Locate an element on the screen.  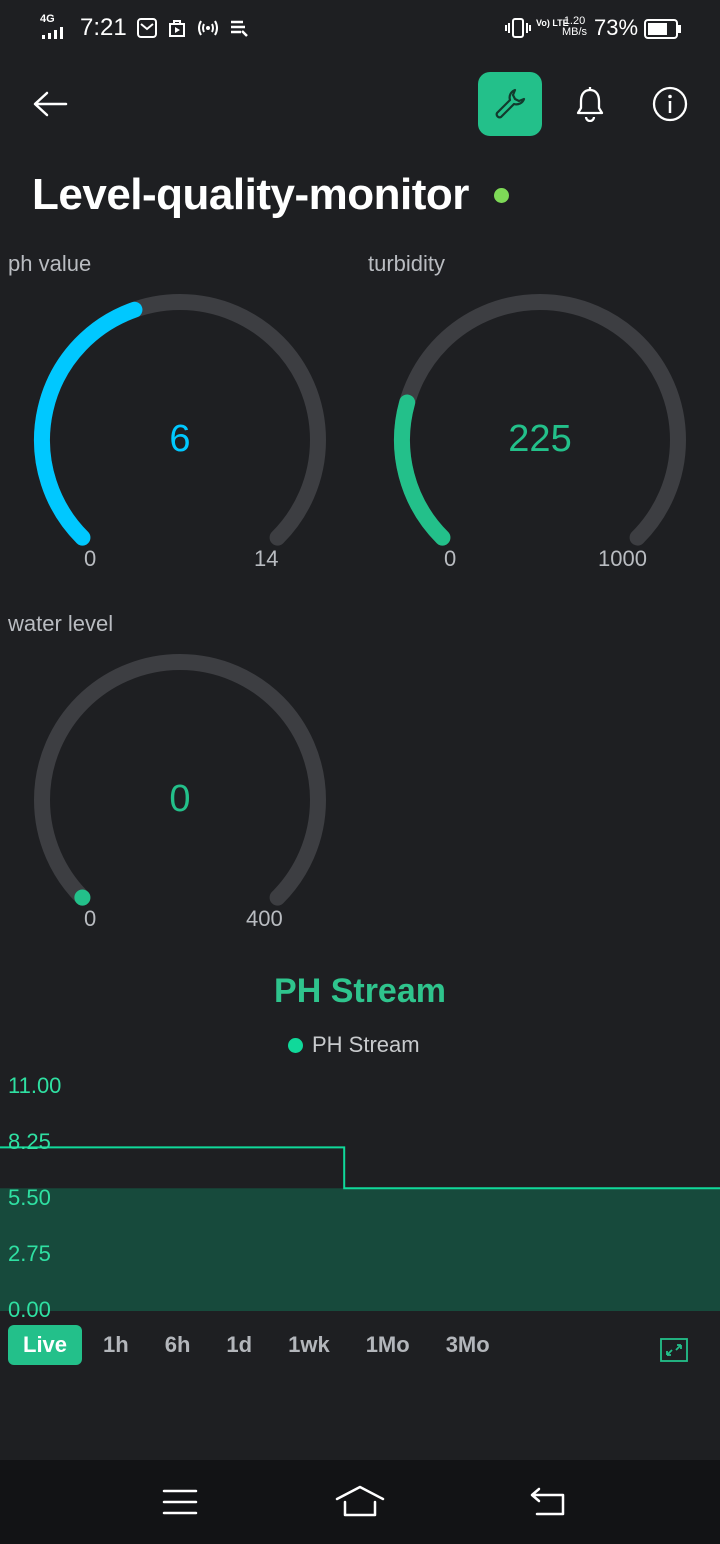
y-tick-label: 0.00 is located at coordinates (29, 1309).